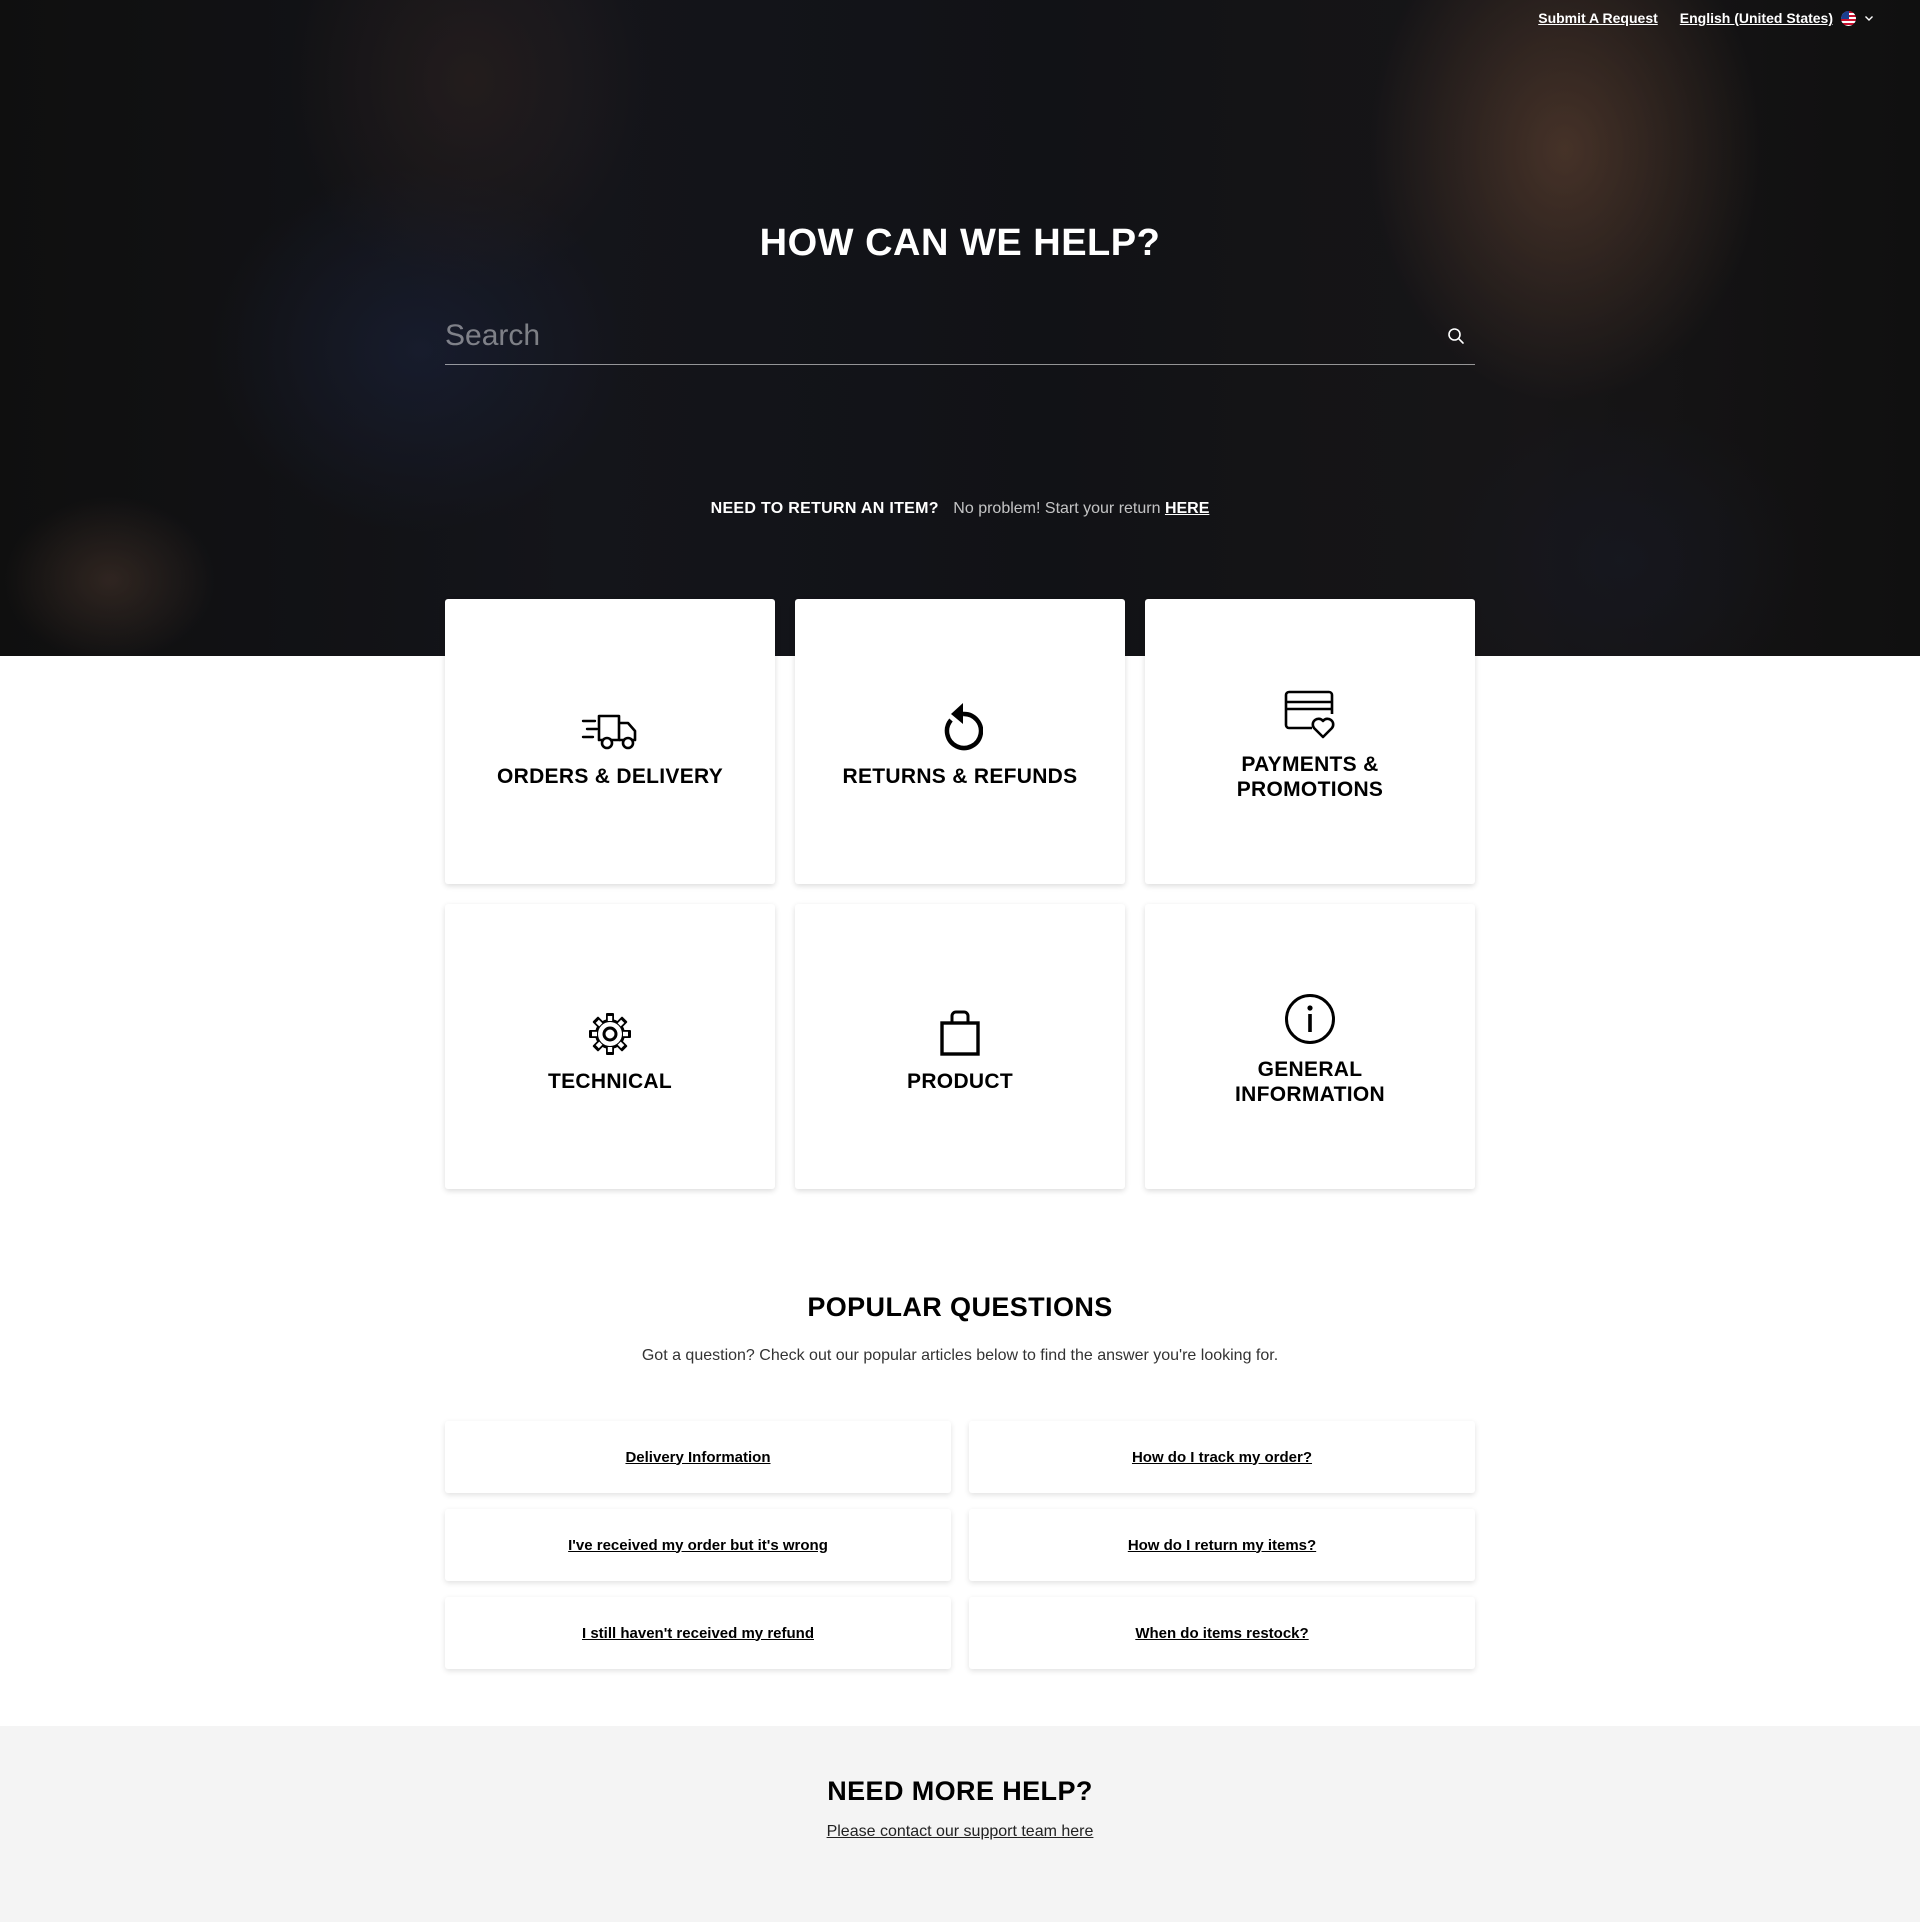 The width and height of the screenshot is (1920, 1922). What do you see at coordinates (610, 1081) in the screenshot?
I see `category-label: TECHNICAL` at bounding box center [610, 1081].